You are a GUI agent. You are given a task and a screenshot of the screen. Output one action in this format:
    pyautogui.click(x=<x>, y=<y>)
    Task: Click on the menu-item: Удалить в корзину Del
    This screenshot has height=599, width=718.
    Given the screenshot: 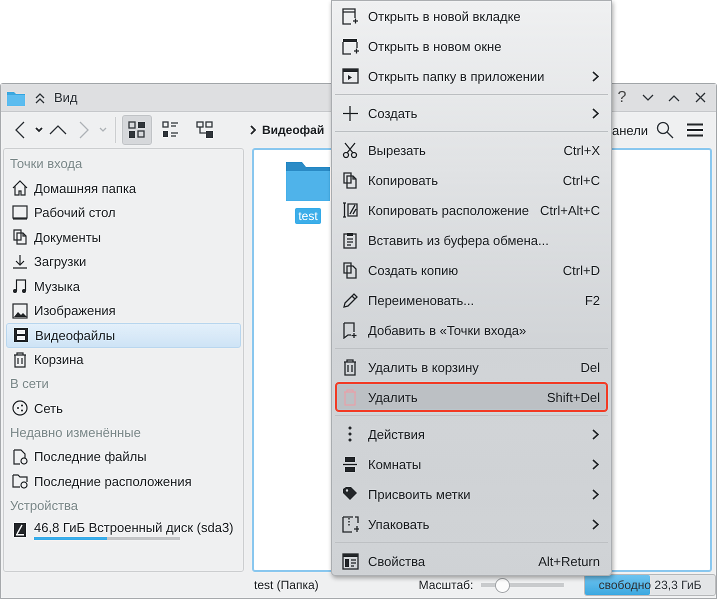 What is the action you would take?
    pyautogui.click(x=471, y=367)
    